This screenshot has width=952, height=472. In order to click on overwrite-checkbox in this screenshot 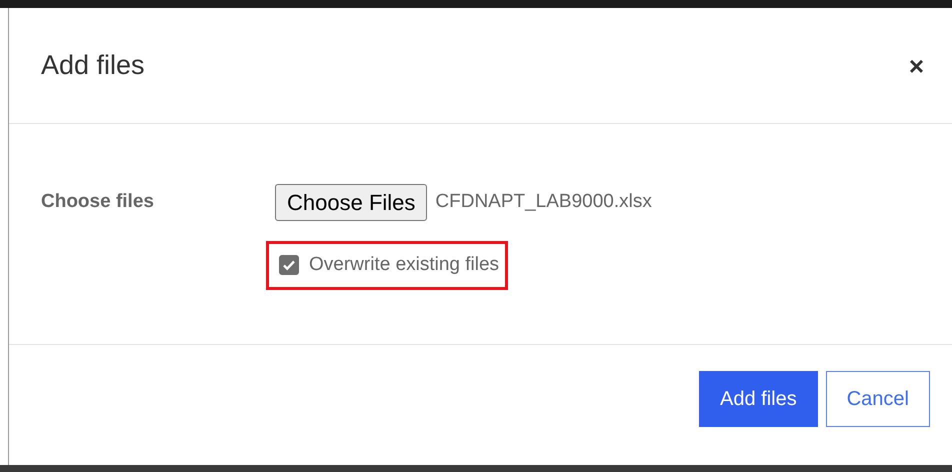, I will do `click(289, 265)`.